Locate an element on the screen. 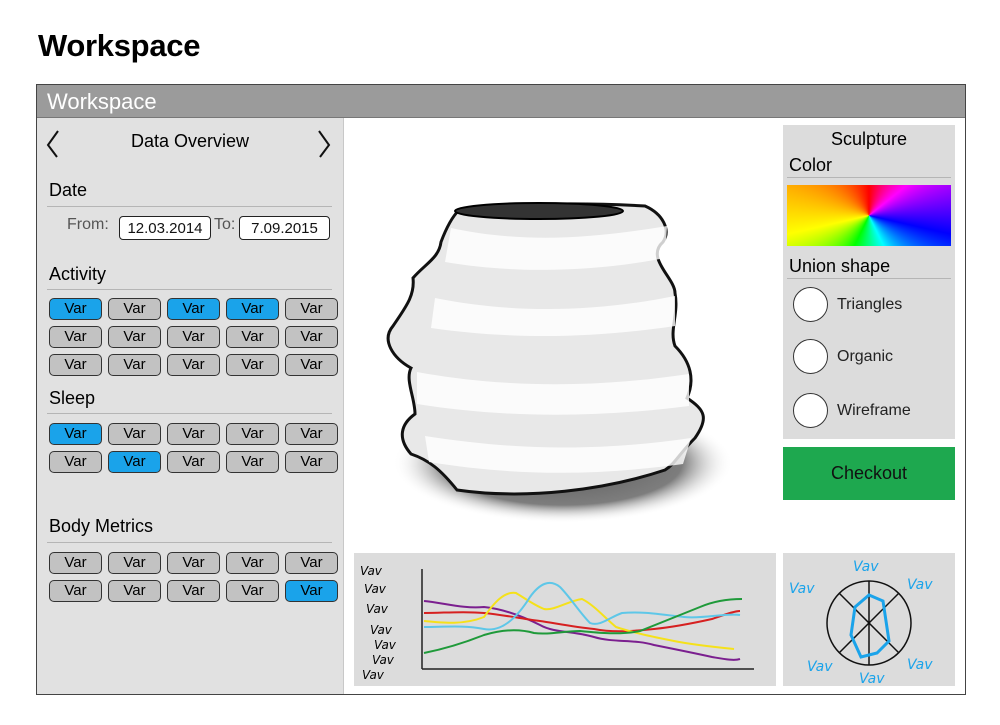  color-divider is located at coordinates (869, 177).